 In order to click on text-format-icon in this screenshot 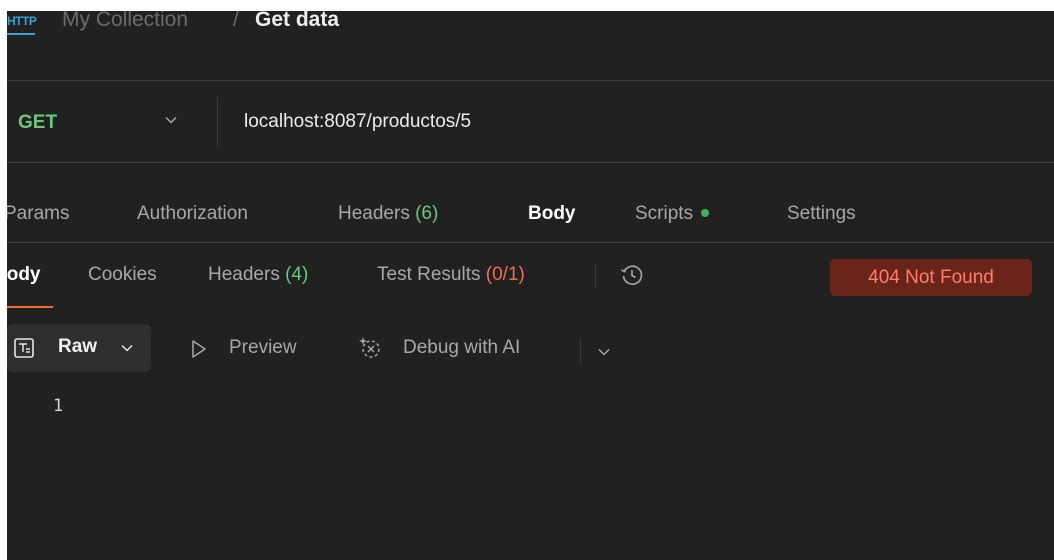, I will do `click(24, 348)`.